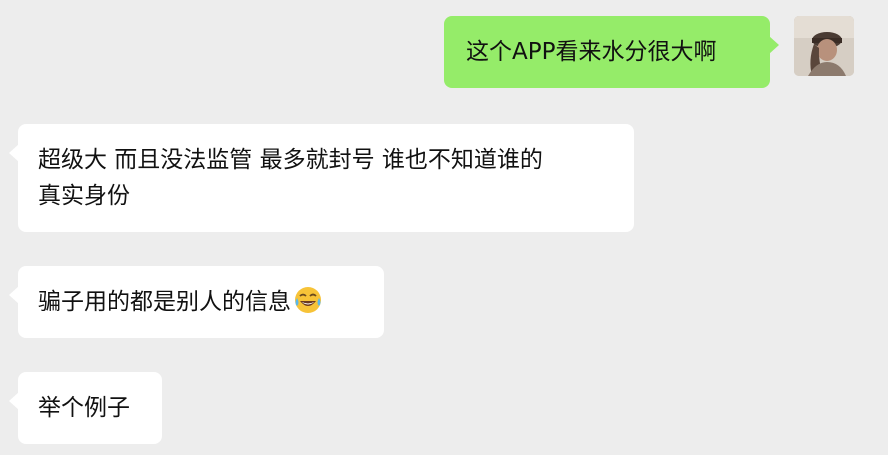  What do you see at coordinates (84, 196) in the screenshot?
I see `message-text-line: 真实身份` at bounding box center [84, 196].